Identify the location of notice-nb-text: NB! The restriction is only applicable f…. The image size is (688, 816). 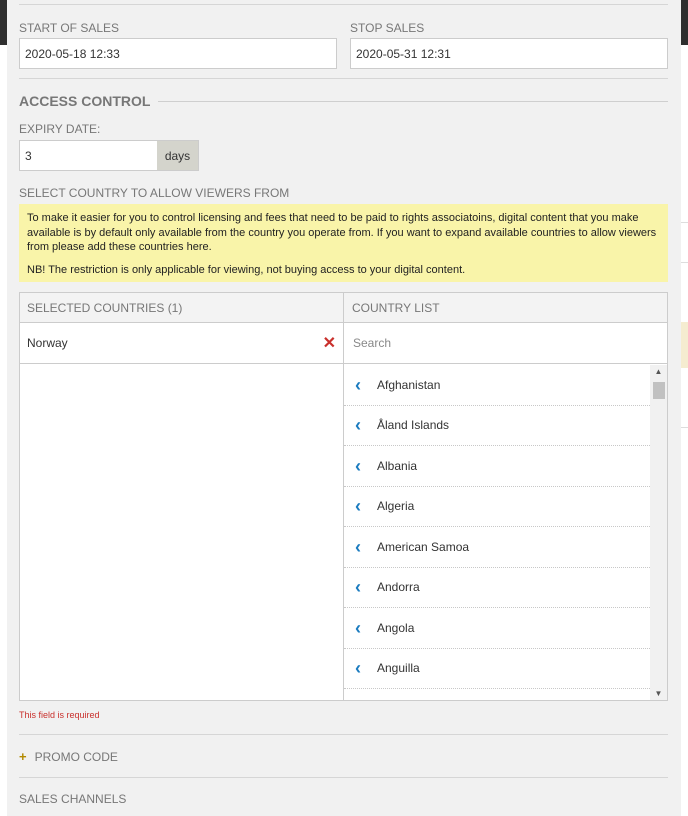
(246, 269).